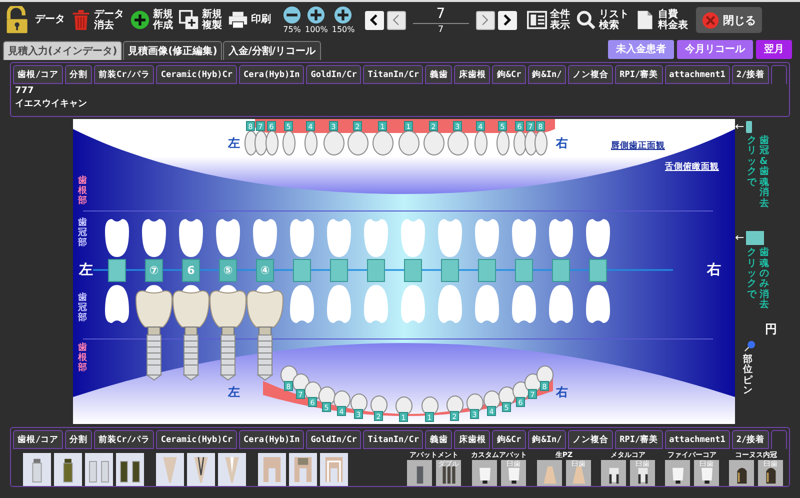  Describe the element at coordinates (200, 20) in the screenshot. I see `toolbar-button: 新規 複製` at that location.